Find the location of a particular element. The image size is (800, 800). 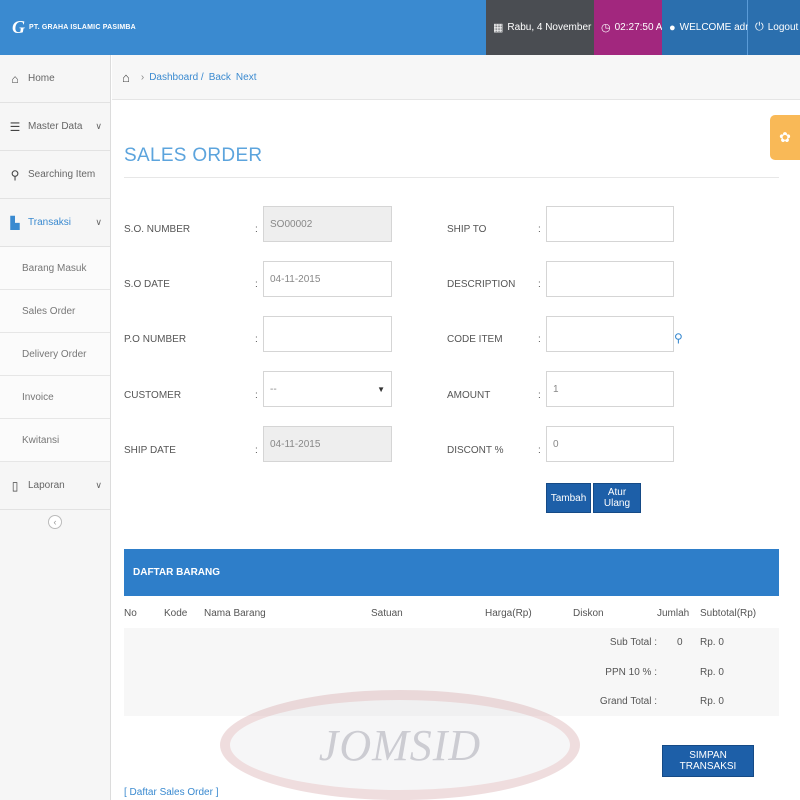

sidebar-subitem-delivery-order: Delivery Order is located at coordinates (55, 354).